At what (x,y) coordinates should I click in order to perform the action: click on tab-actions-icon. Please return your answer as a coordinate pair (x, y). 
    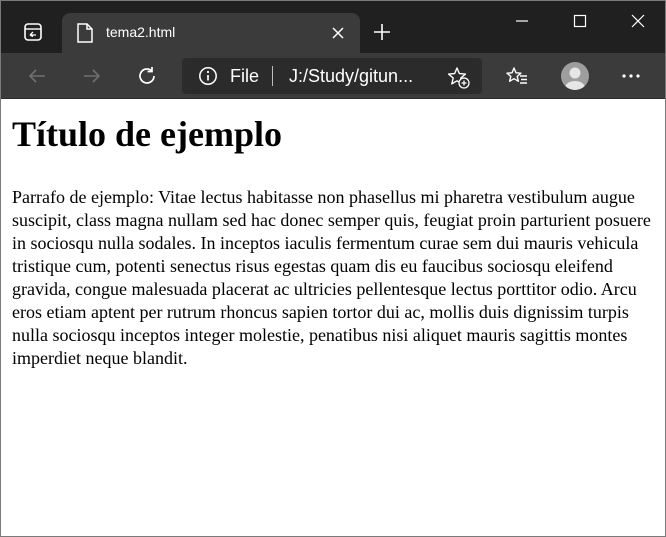
    Looking at the image, I should click on (33, 32).